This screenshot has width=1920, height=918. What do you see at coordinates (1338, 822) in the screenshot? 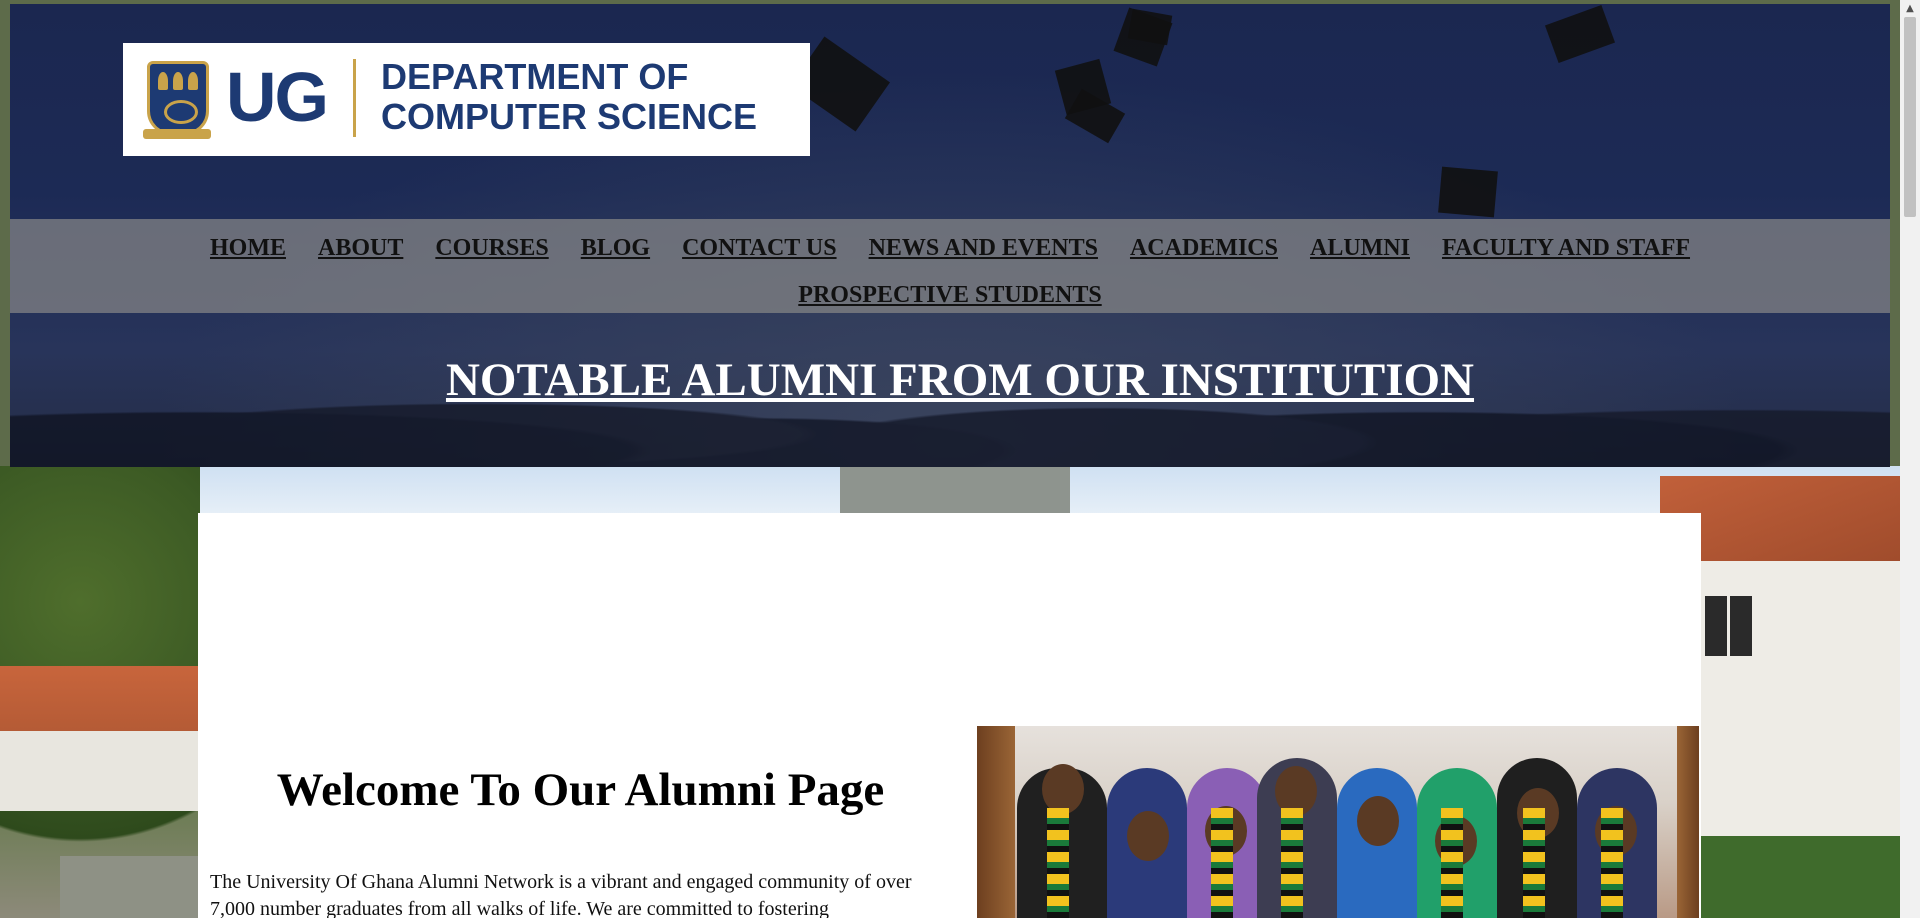
I see `alumni-group-photo` at bounding box center [1338, 822].